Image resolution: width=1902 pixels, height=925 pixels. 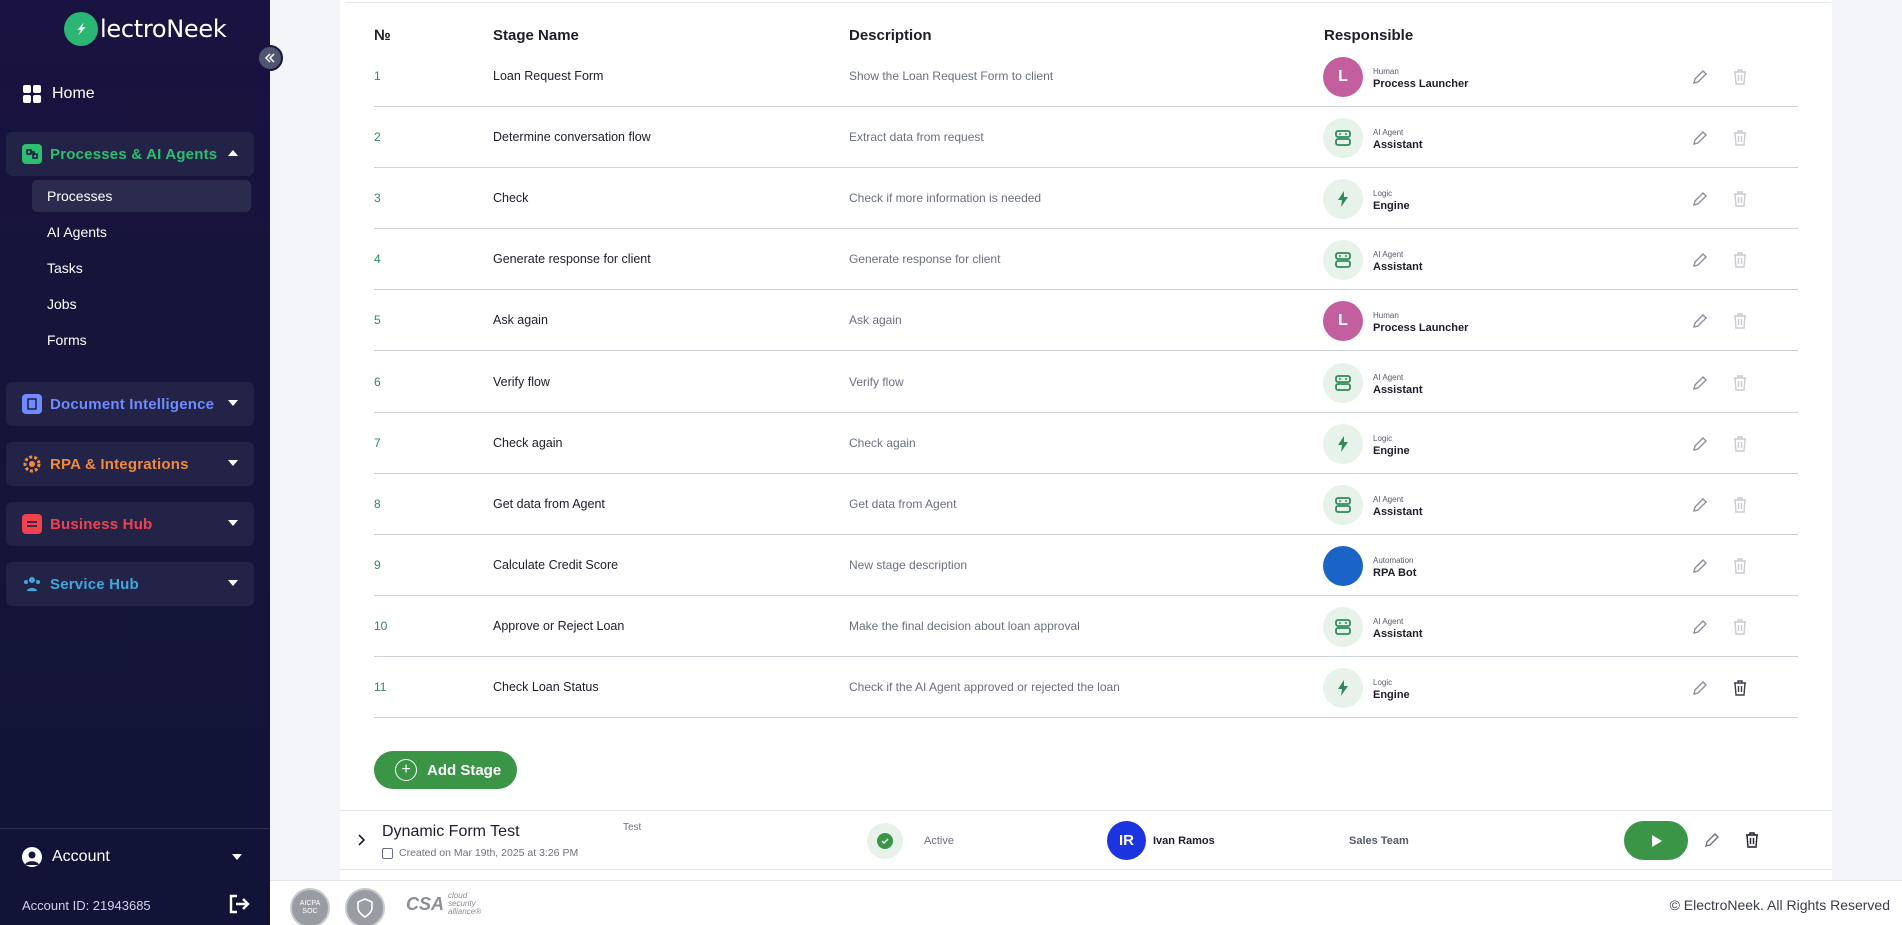 I want to click on stage-number: 3, so click(x=377, y=198).